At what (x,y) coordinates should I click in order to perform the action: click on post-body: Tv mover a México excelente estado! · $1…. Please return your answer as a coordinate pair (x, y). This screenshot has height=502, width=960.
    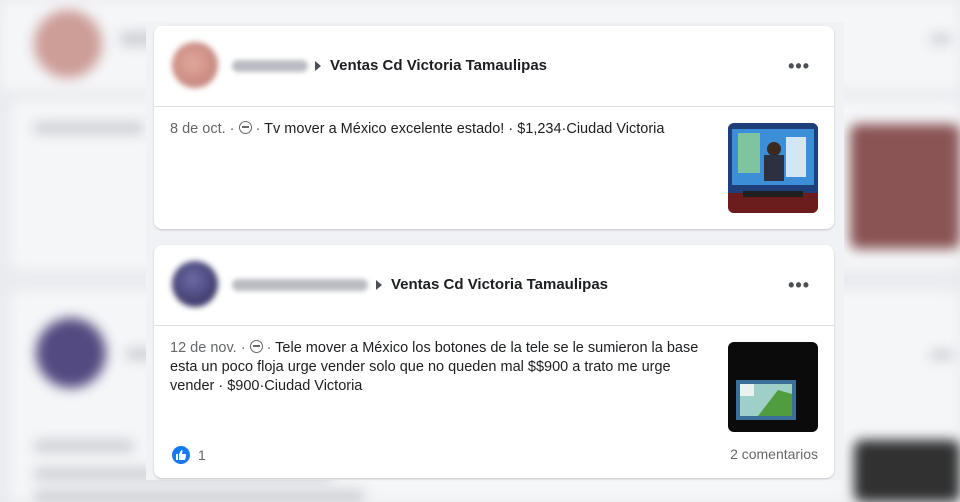
    Looking at the image, I should click on (464, 129).